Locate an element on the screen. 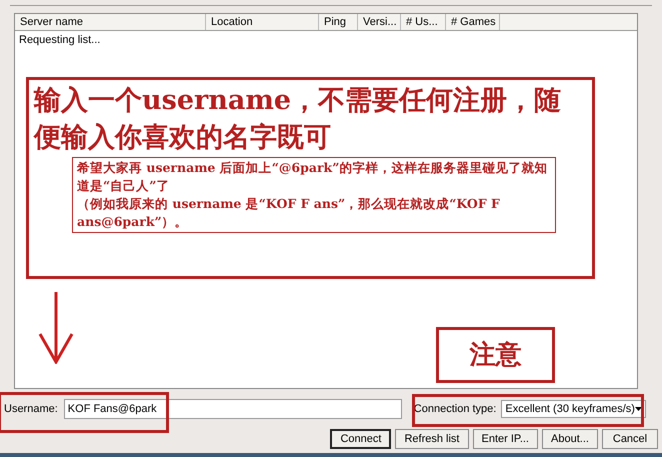  column-header: # Games is located at coordinates (473, 22).